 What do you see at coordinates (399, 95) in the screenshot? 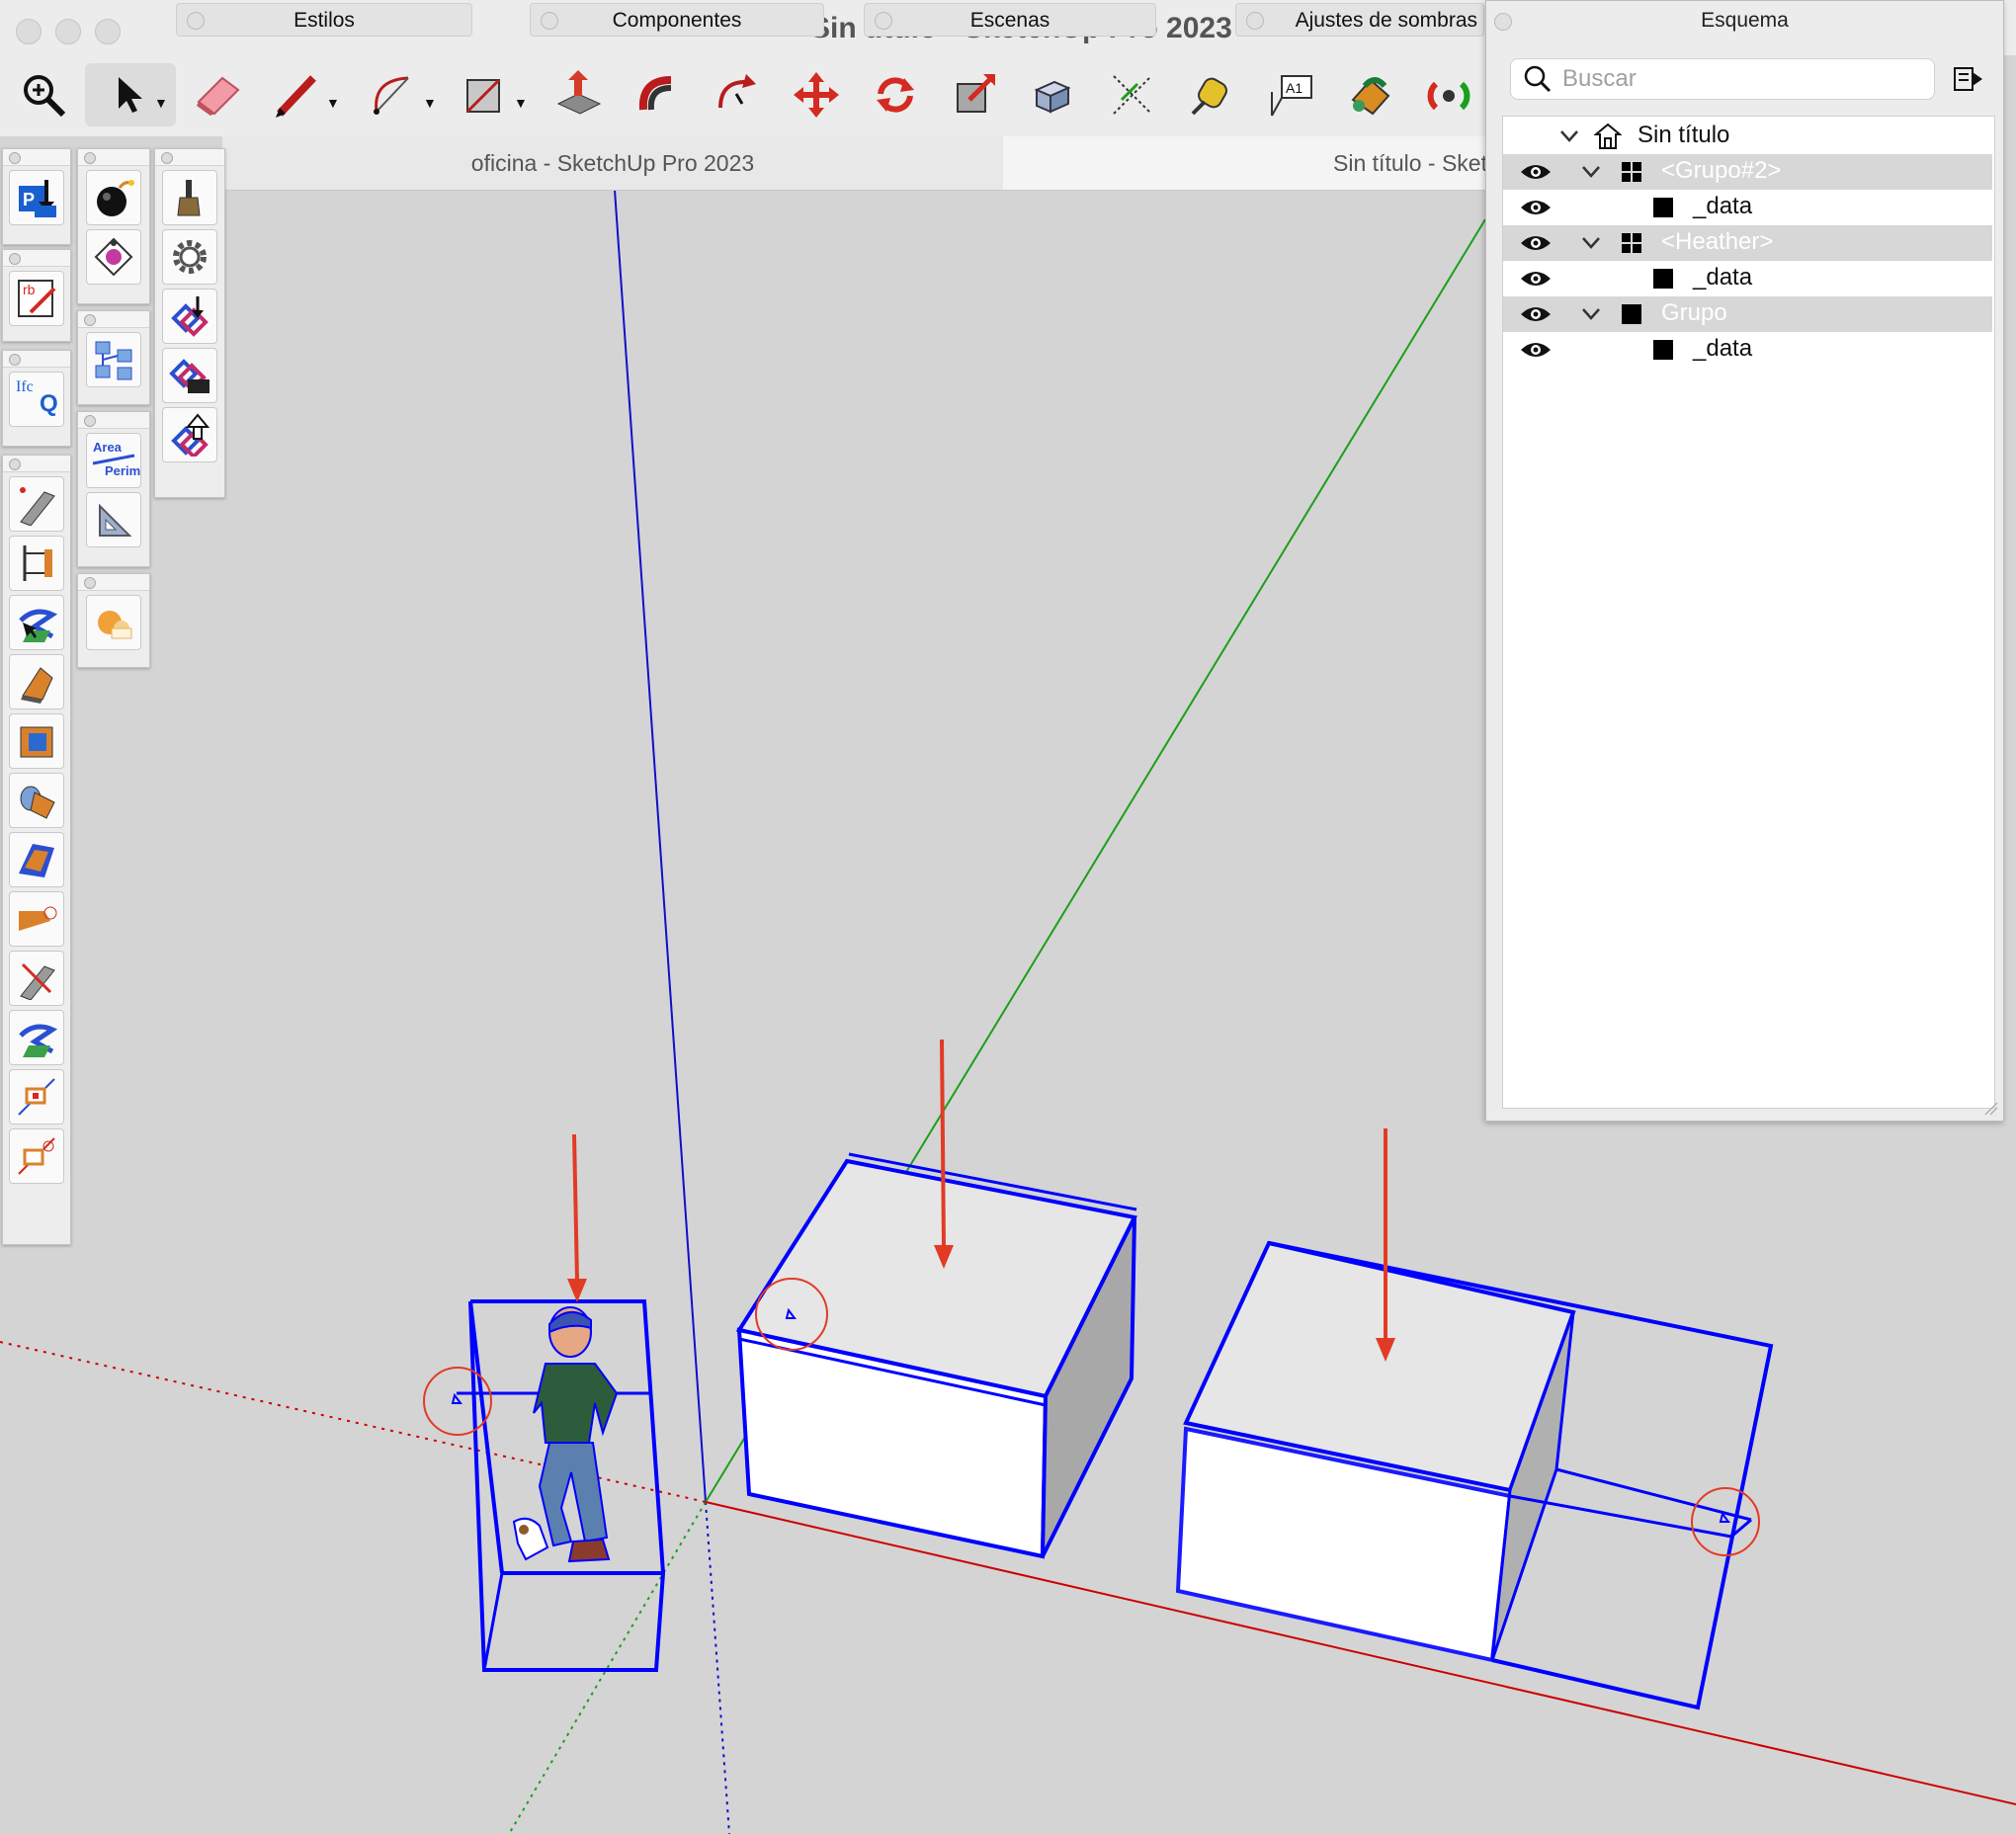
I see `arc-icon: ▼` at bounding box center [399, 95].